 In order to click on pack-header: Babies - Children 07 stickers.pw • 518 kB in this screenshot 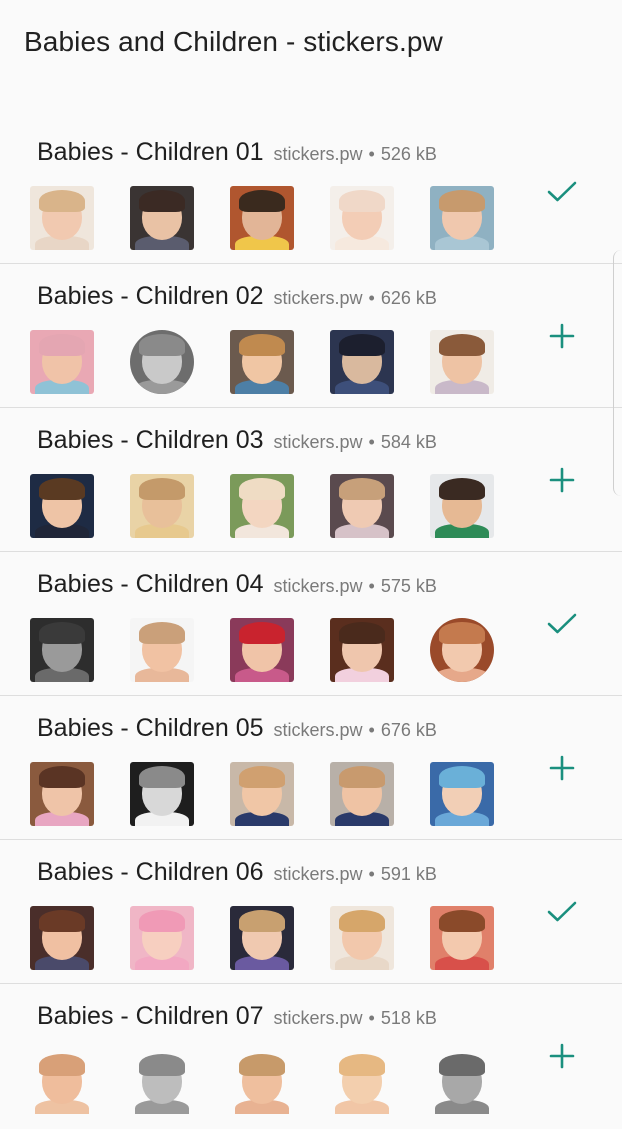, I will do `click(237, 1016)`.